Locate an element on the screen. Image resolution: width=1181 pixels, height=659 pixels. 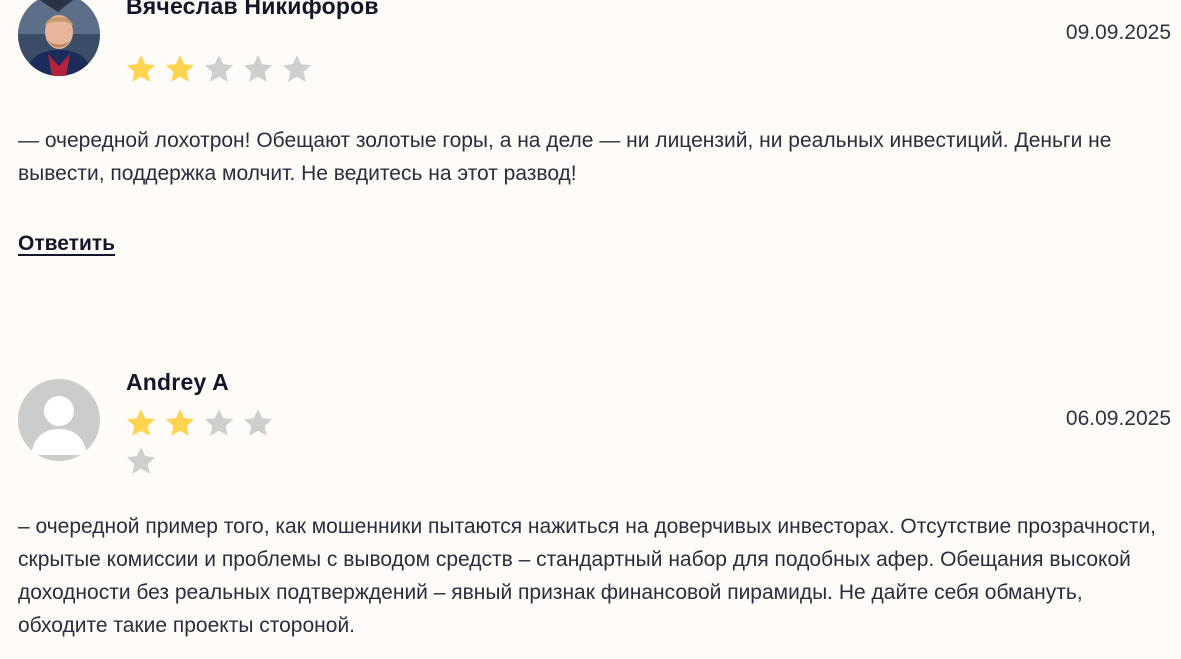
author-name: Вячеслав Никифоров is located at coordinates (252, 9).